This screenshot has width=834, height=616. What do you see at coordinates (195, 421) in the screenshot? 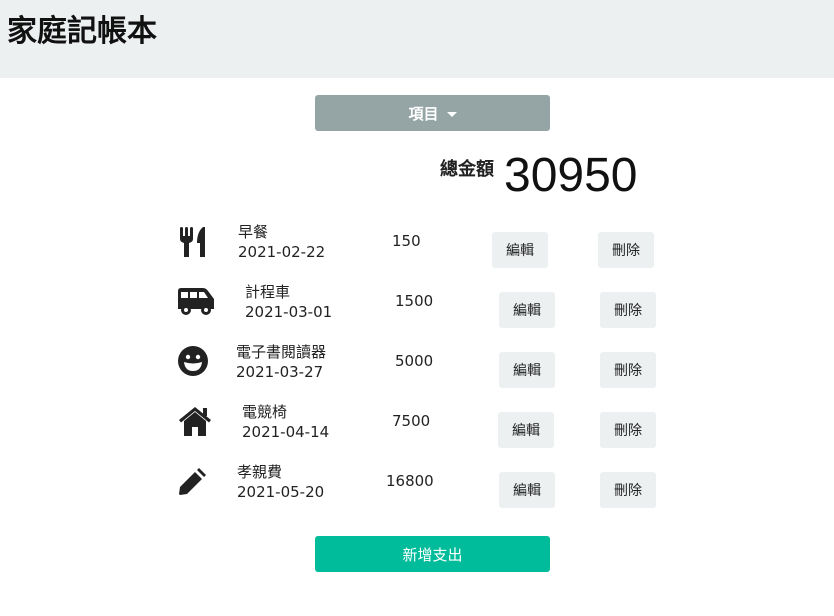
I see `home-icon` at bounding box center [195, 421].